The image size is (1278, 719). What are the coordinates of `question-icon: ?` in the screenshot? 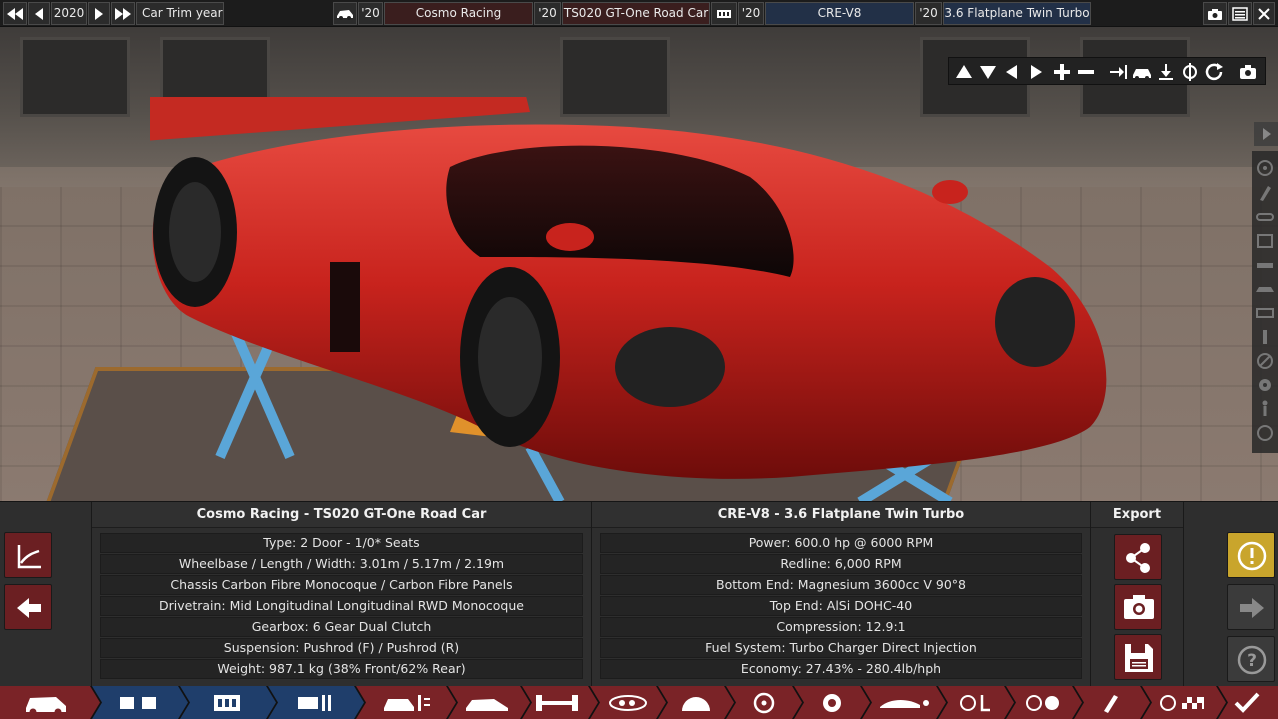 It's located at (1252, 660).